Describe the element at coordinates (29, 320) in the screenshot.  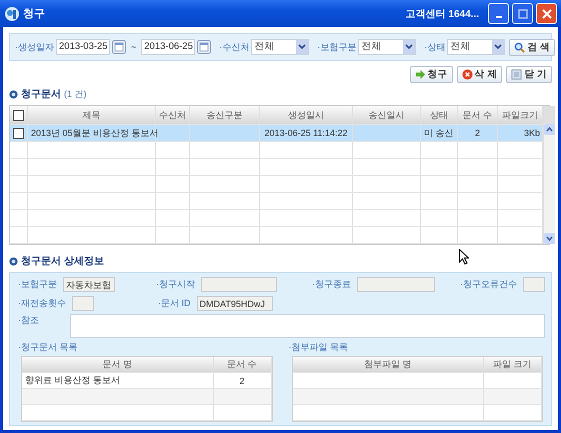
I see `field-label: ·참조` at that location.